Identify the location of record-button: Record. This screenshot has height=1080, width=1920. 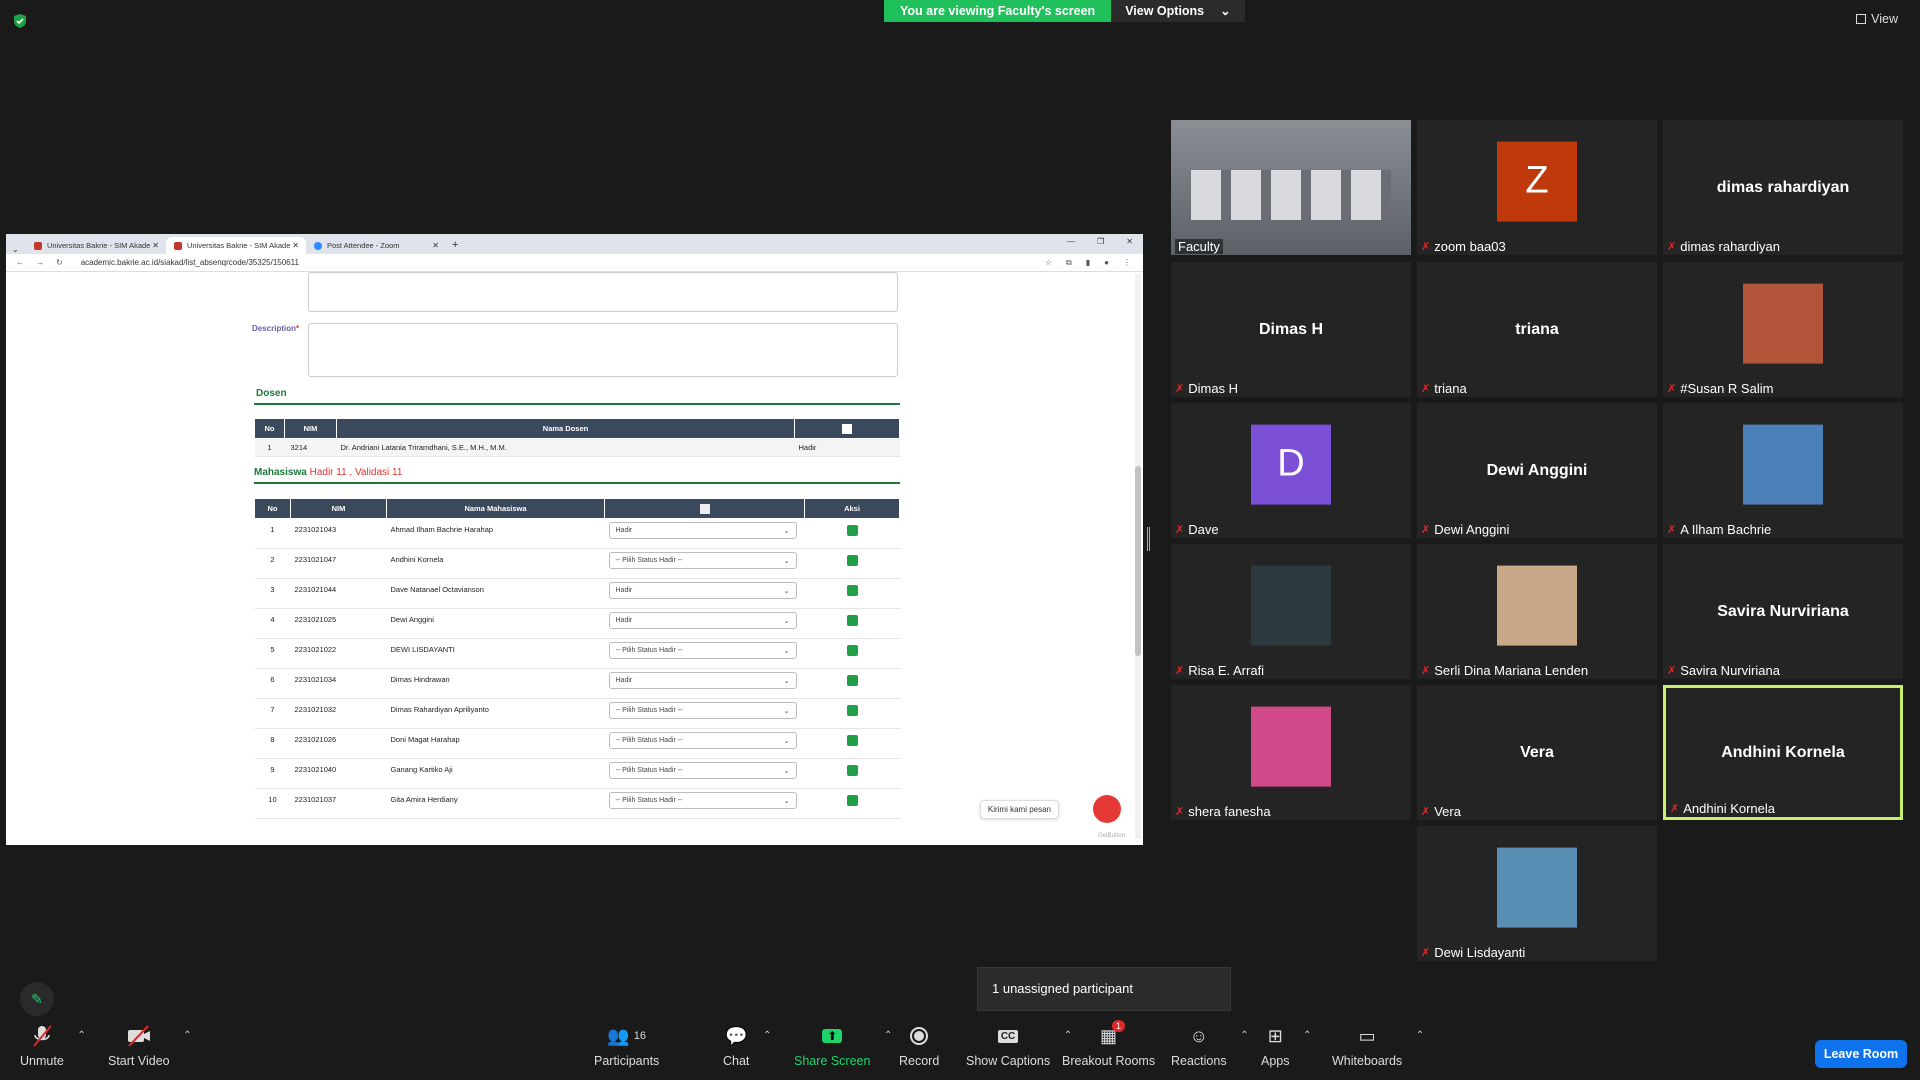
(919, 1046).